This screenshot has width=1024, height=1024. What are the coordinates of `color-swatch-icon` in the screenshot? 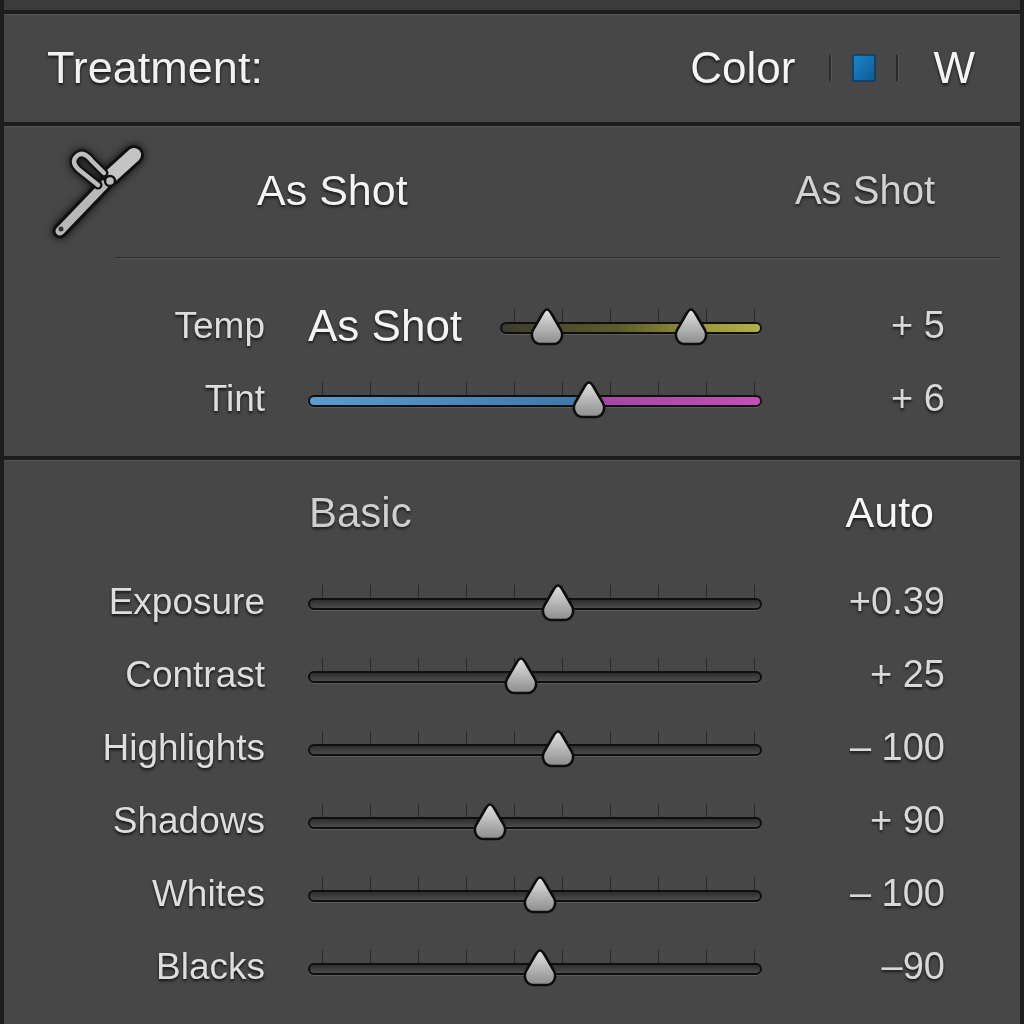 It's located at (864, 68).